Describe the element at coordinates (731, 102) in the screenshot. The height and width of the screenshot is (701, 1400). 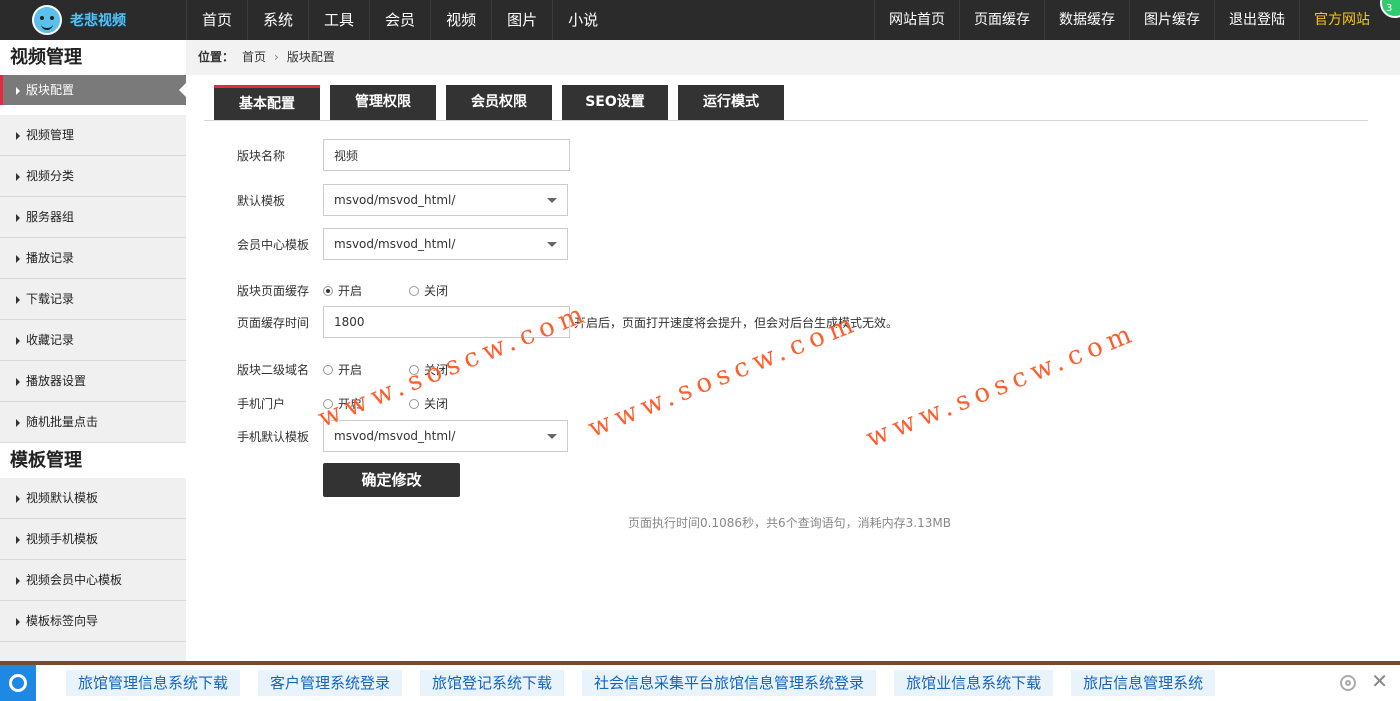
I see `tab-run-mode: 运行模式` at that location.